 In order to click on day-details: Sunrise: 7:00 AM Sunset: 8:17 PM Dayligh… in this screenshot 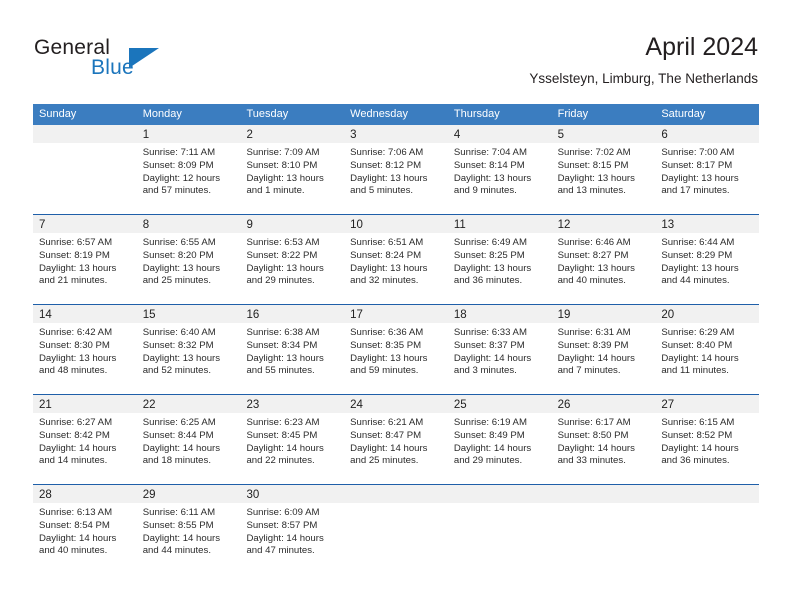, I will do `click(707, 170)`.